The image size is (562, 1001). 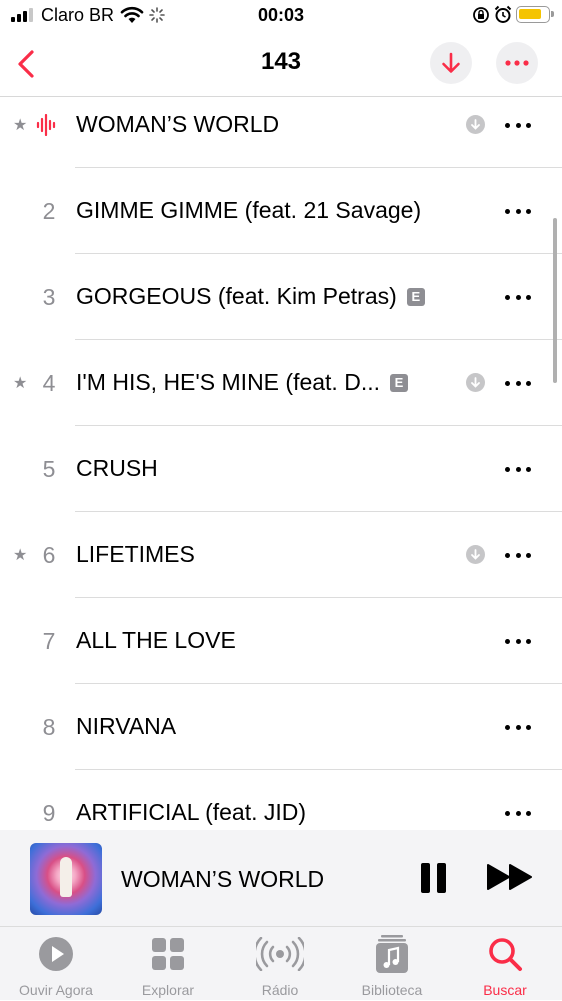 I want to click on tab-radio: Rádio, so click(x=280, y=964).